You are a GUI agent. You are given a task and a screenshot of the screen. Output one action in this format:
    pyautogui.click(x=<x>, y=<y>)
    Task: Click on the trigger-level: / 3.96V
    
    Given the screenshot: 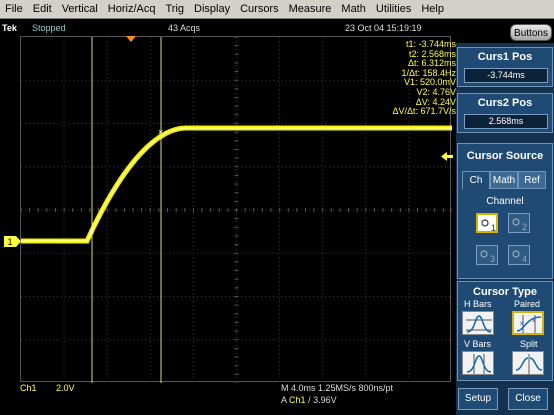 What is the action you would take?
    pyautogui.click(x=322, y=400)
    